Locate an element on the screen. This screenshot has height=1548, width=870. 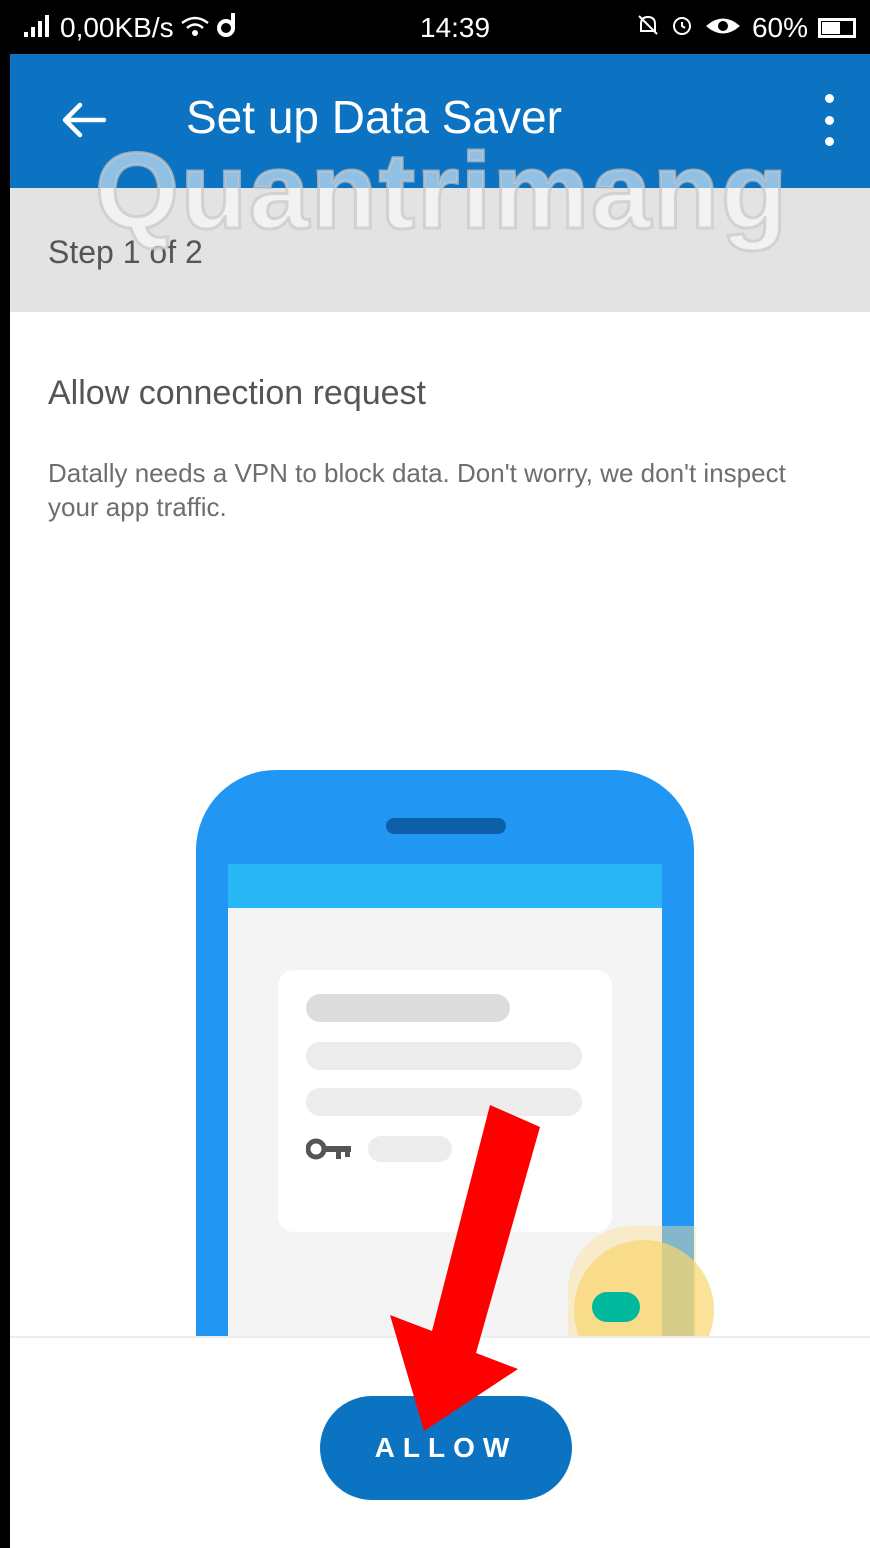
alarm-icon is located at coordinates (682, 28).